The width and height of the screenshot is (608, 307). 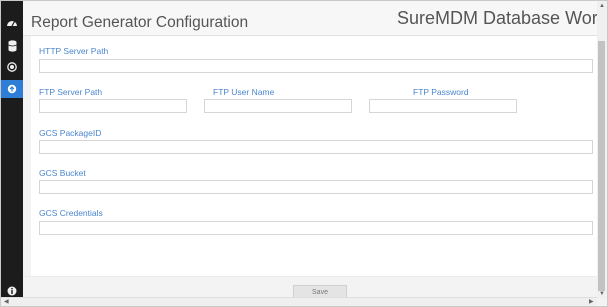 I want to click on sidebar, so click(x=12, y=153).